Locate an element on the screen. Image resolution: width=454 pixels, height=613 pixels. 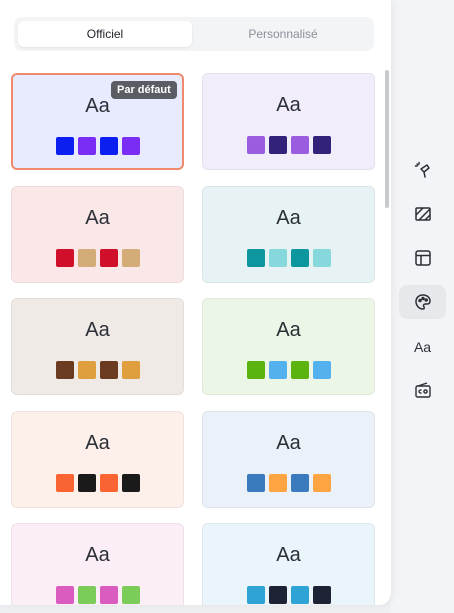
tab-officiel: Officiel is located at coordinates (105, 34).